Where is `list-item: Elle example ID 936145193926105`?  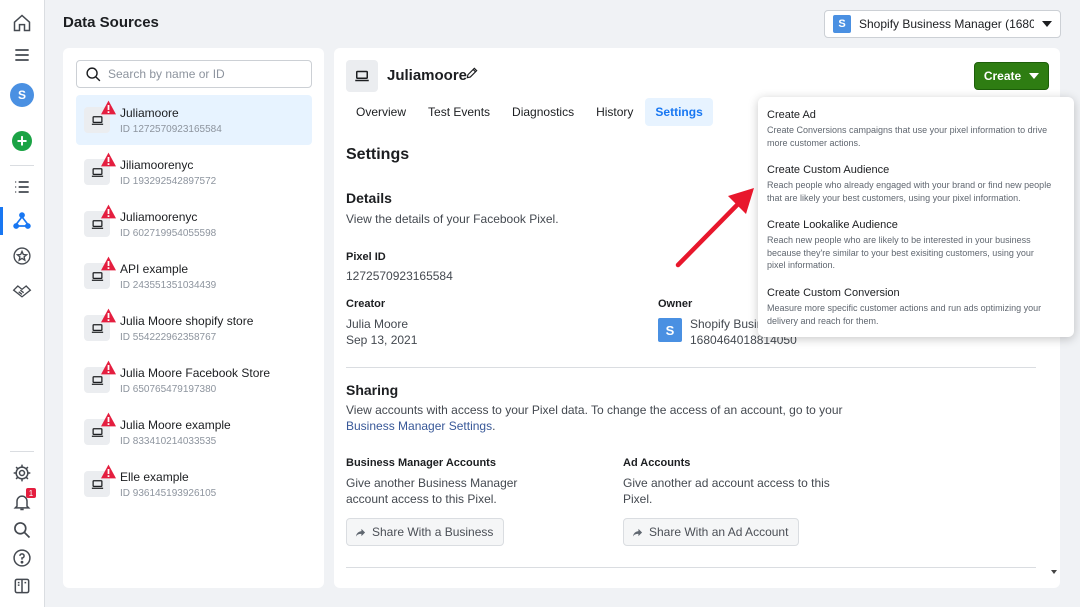 list-item: Elle example ID 936145193926105 is located at coordinates (194, 484).